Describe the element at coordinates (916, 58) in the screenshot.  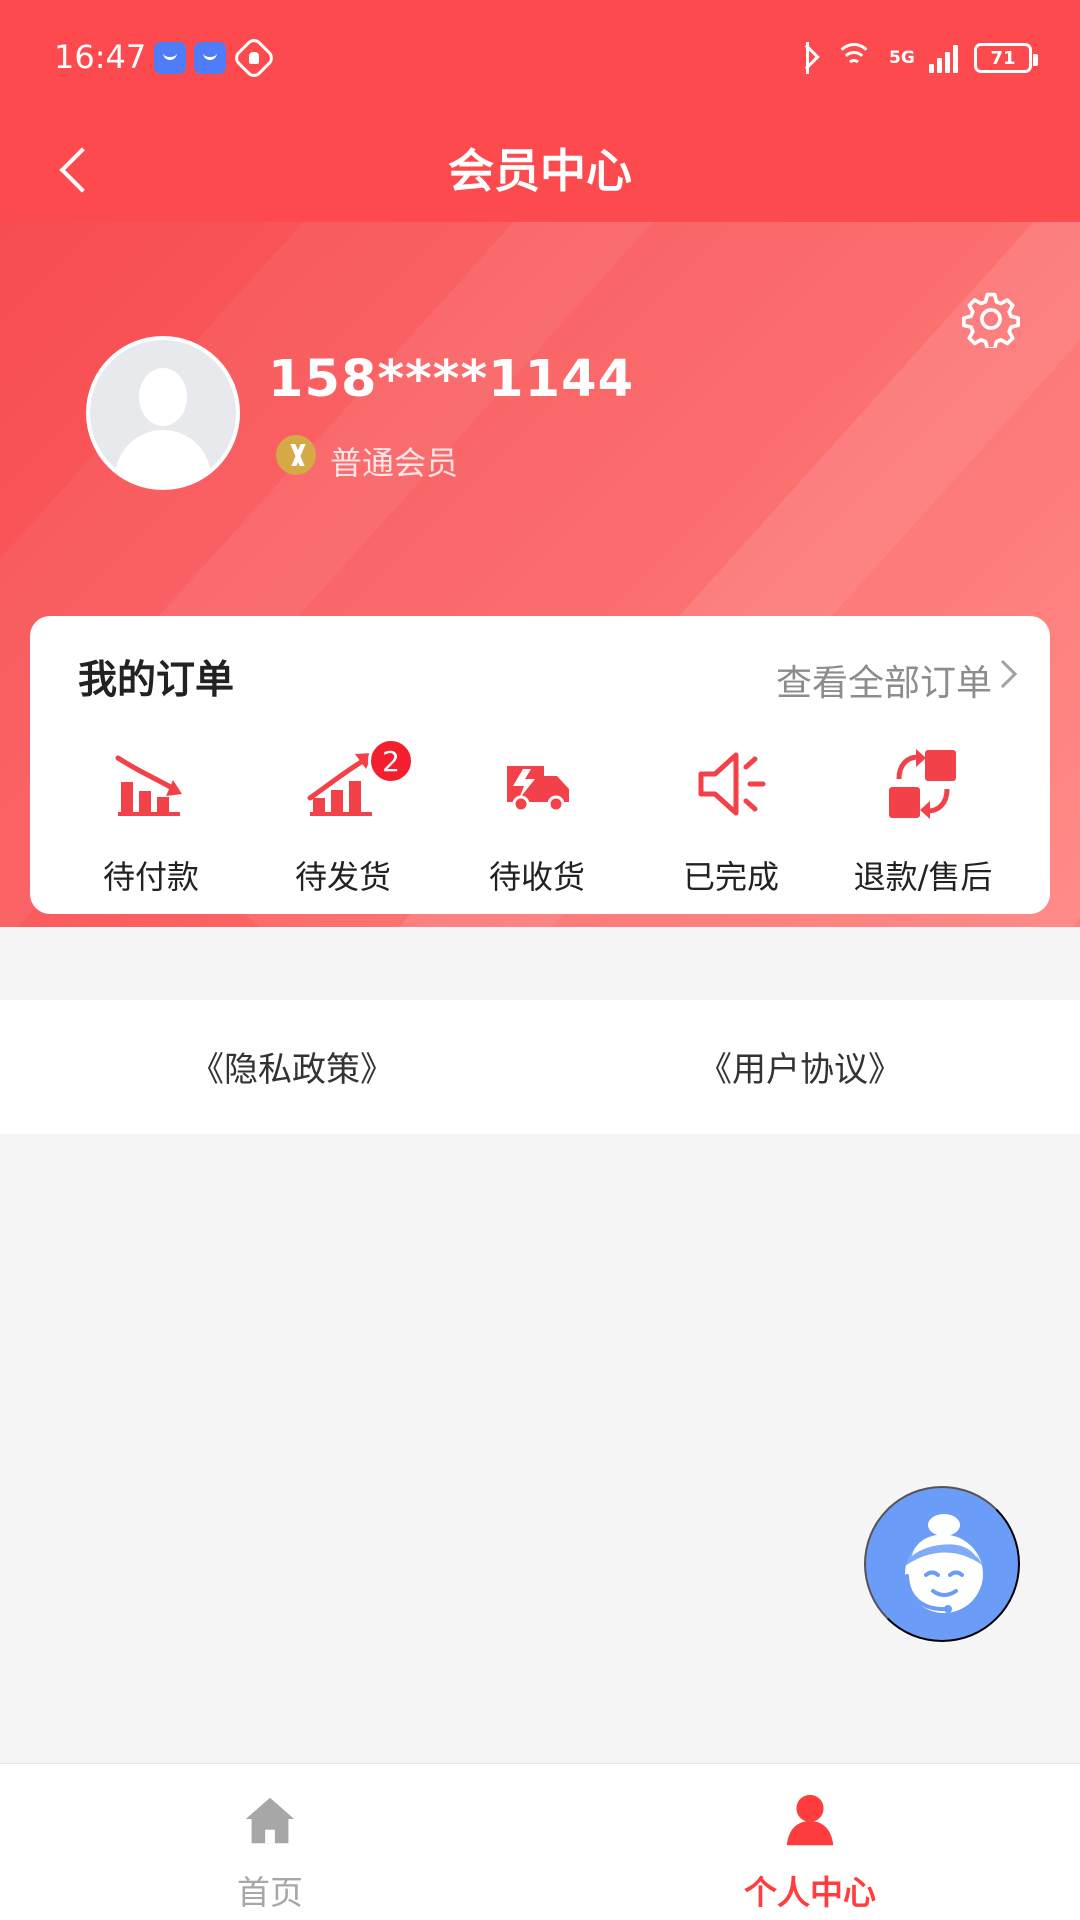
I see `status-icons: 5G 71` at that location.